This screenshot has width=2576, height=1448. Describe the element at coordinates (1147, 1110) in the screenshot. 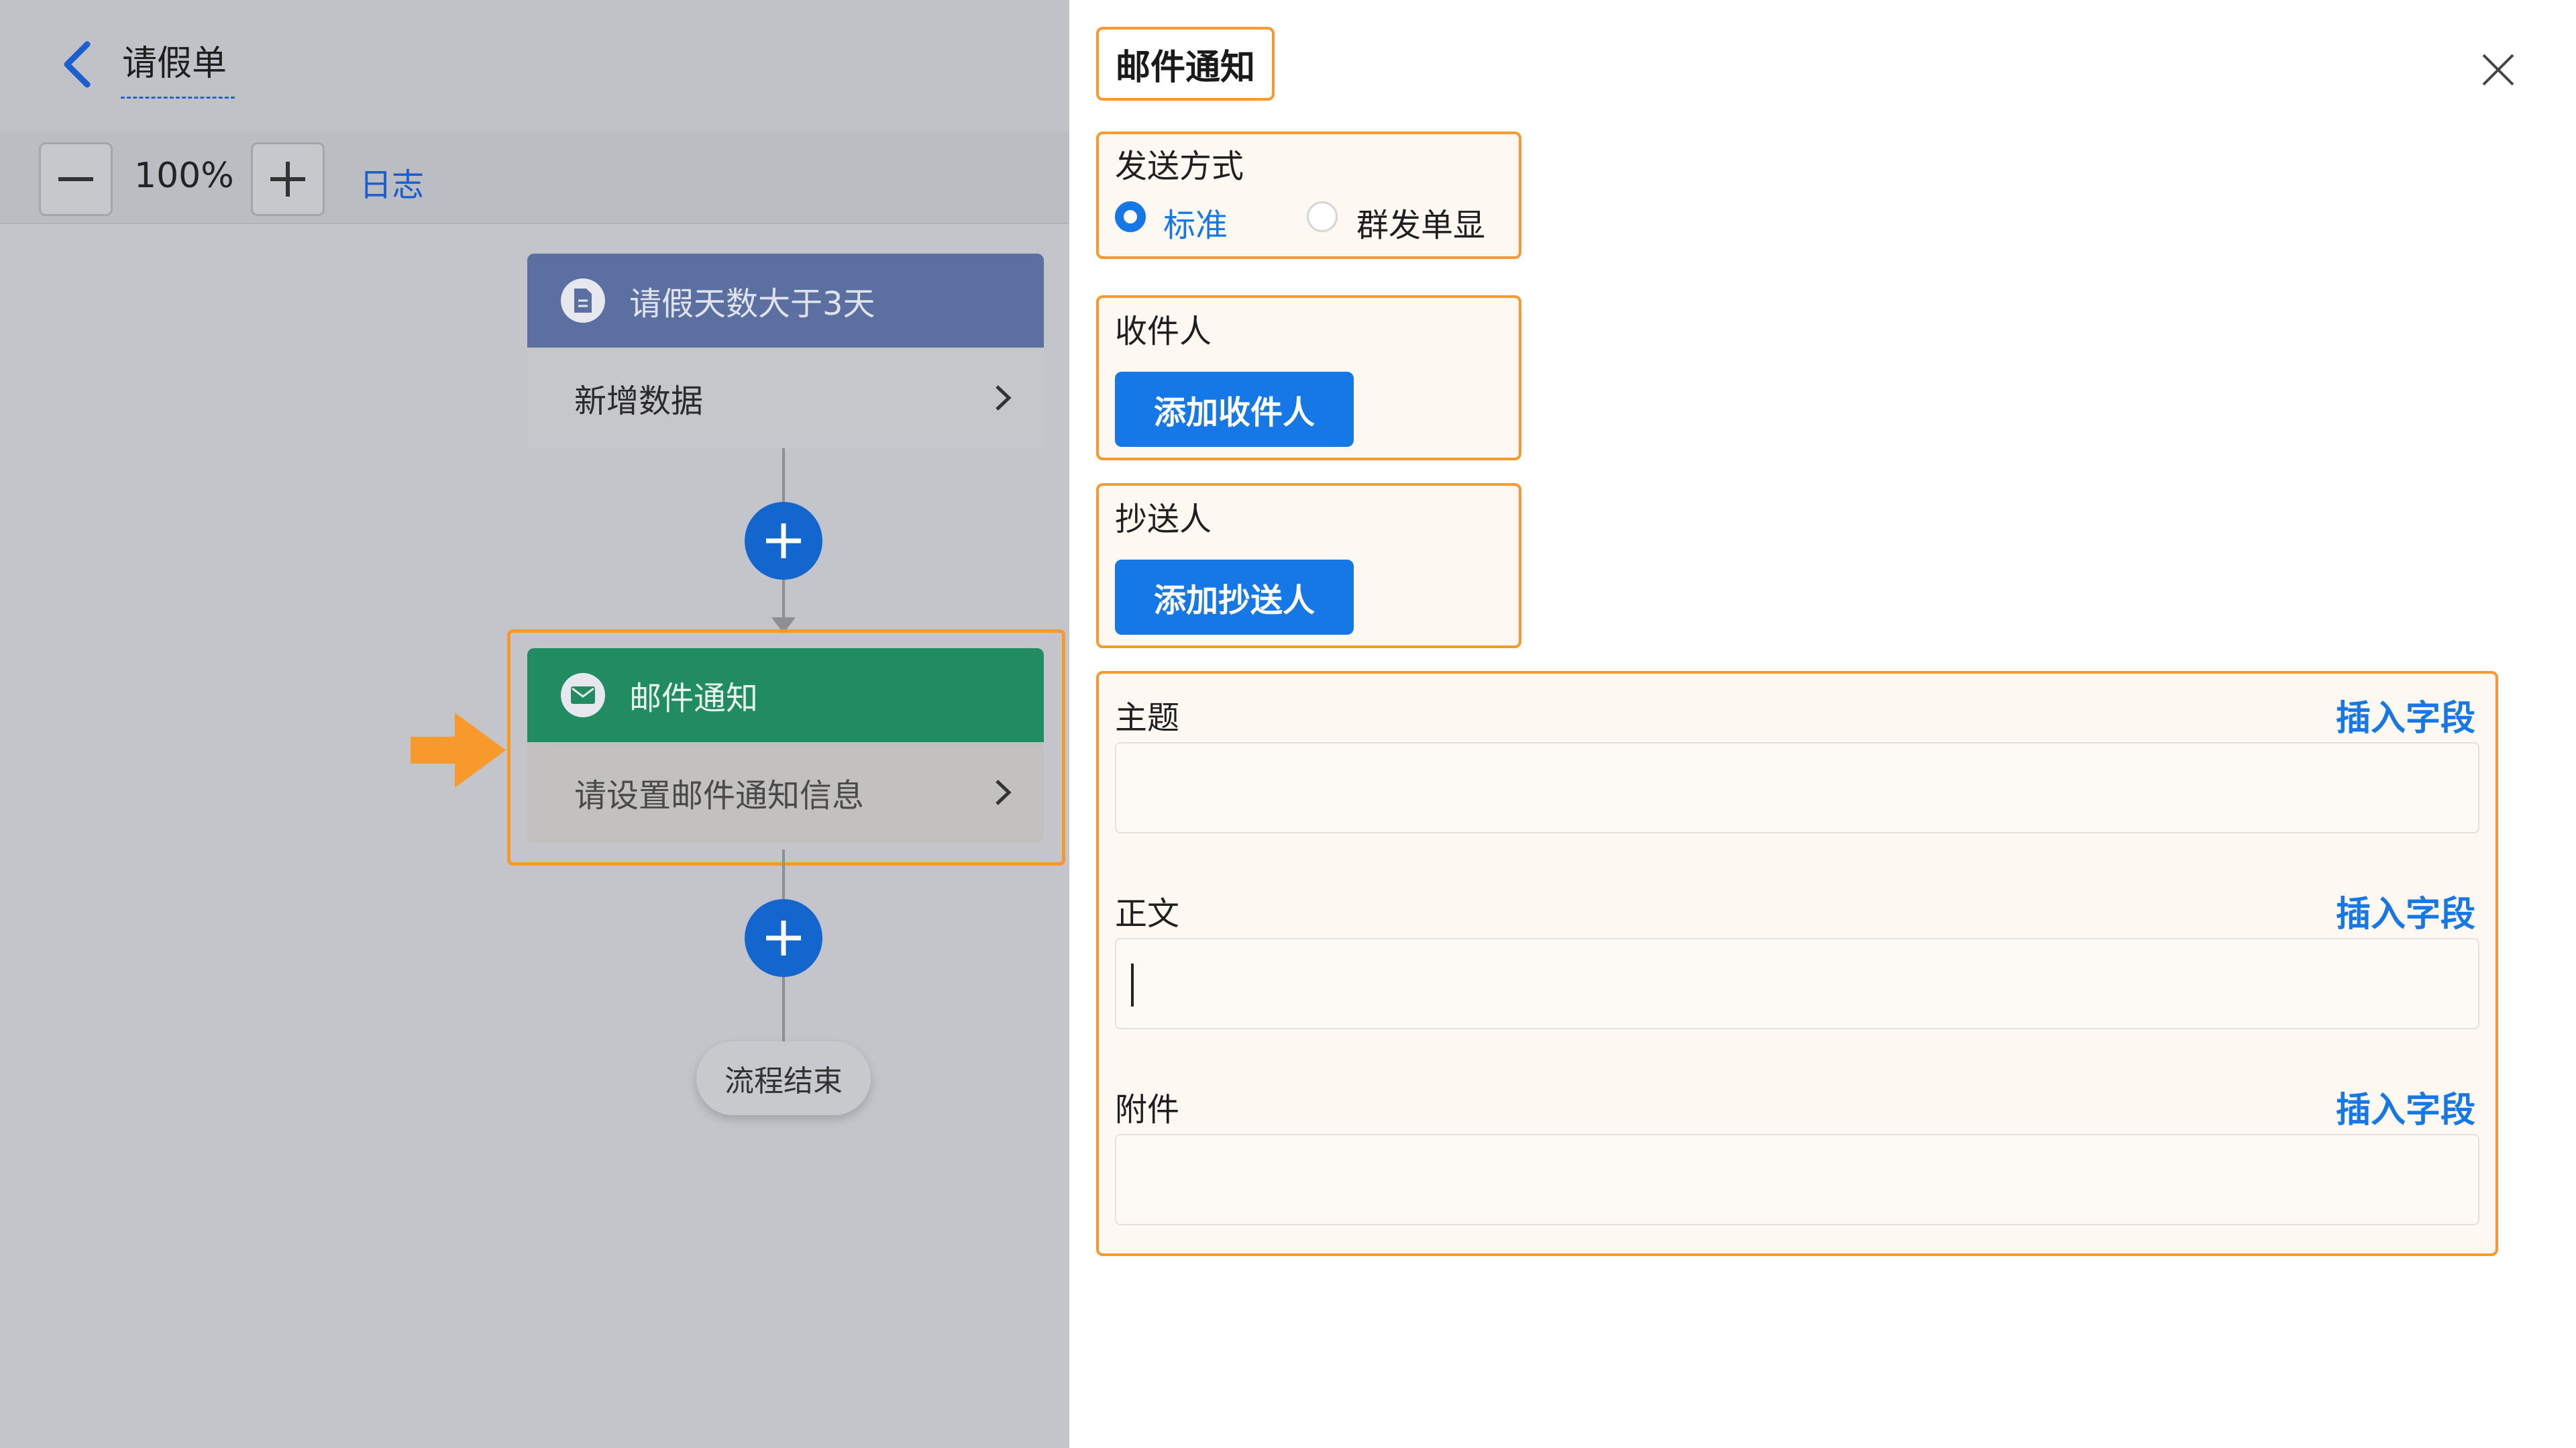

I see `attachment-label: 附件` at that location.